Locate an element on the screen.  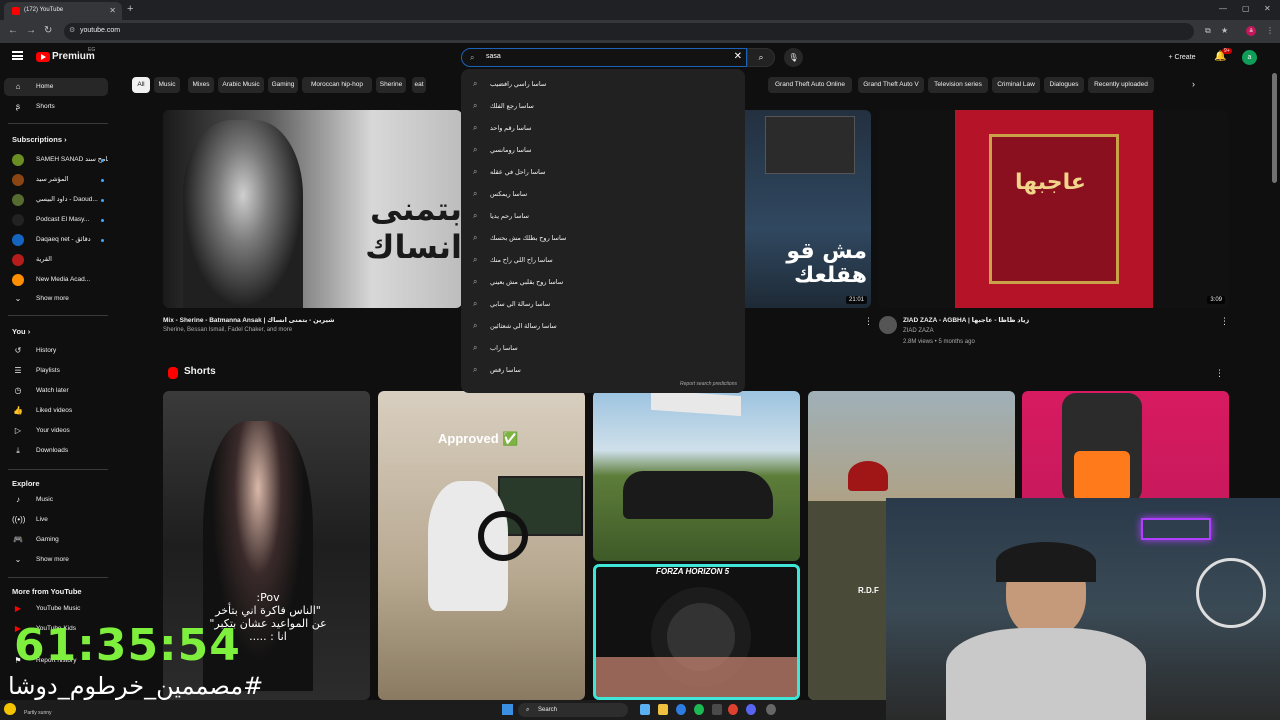
subscription-item: القرية is located at coordinates (56, 260).